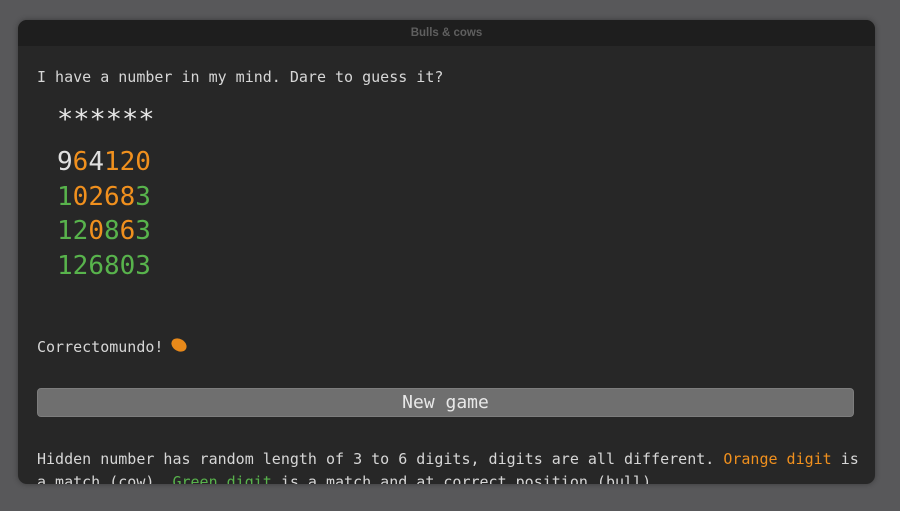  I want to click on new-game-button: New game, so click(445, 402).